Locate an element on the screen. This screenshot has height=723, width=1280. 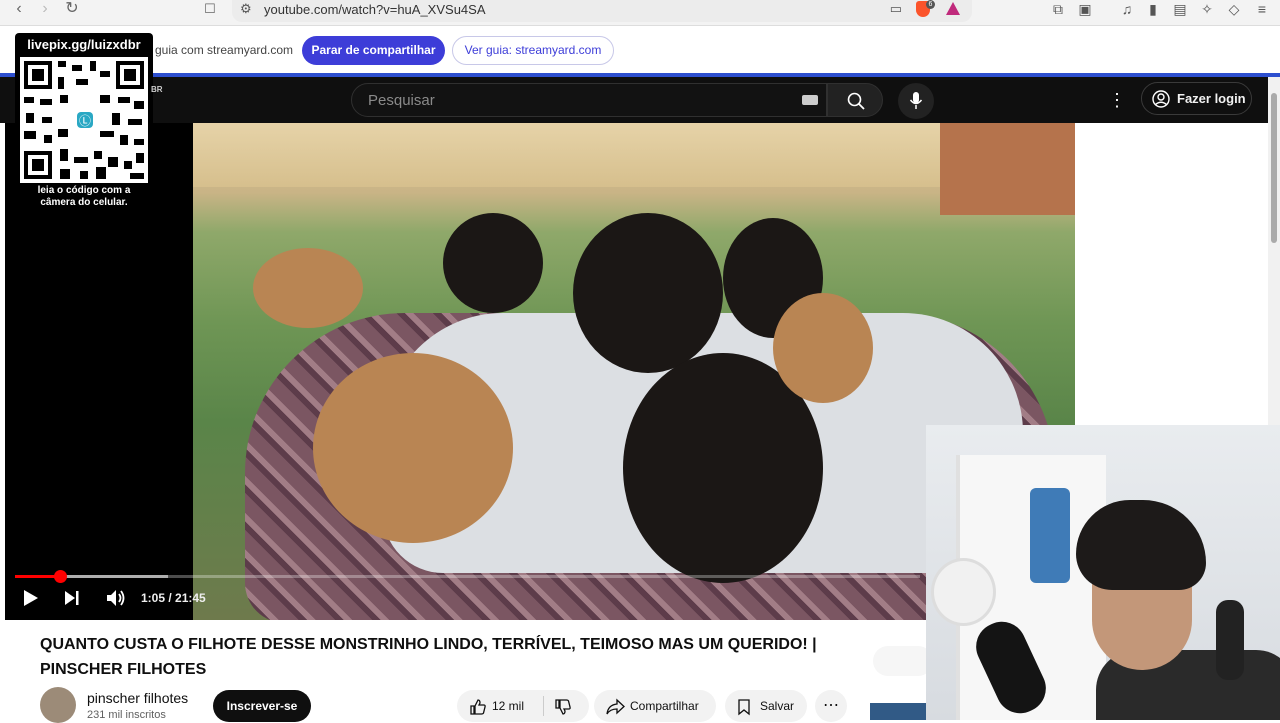
reader-icon: ▣ is located at coordinates (1085, 10).